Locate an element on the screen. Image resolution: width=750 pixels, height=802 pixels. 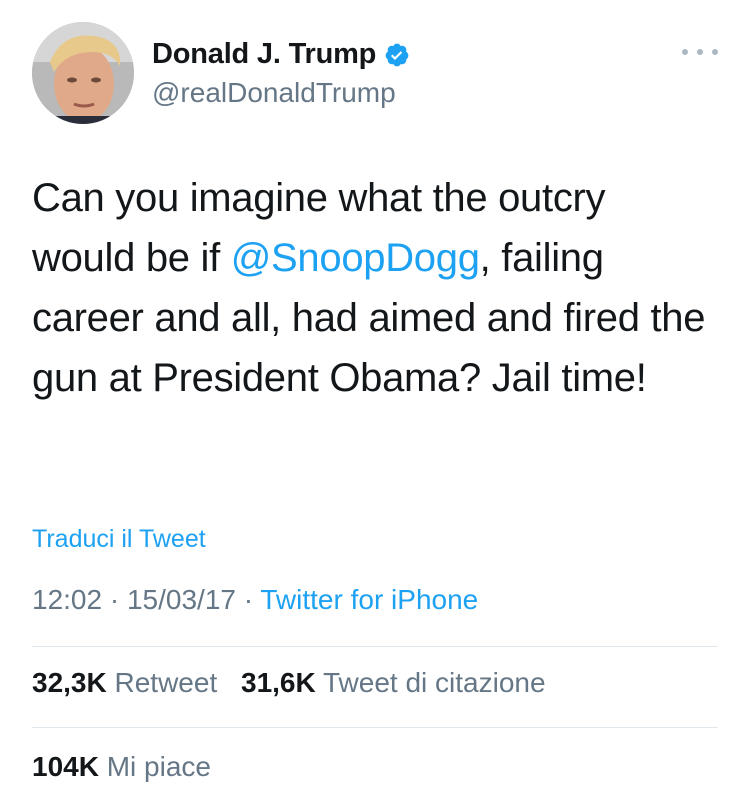
avatar-image is located at coordinates (83, 73).